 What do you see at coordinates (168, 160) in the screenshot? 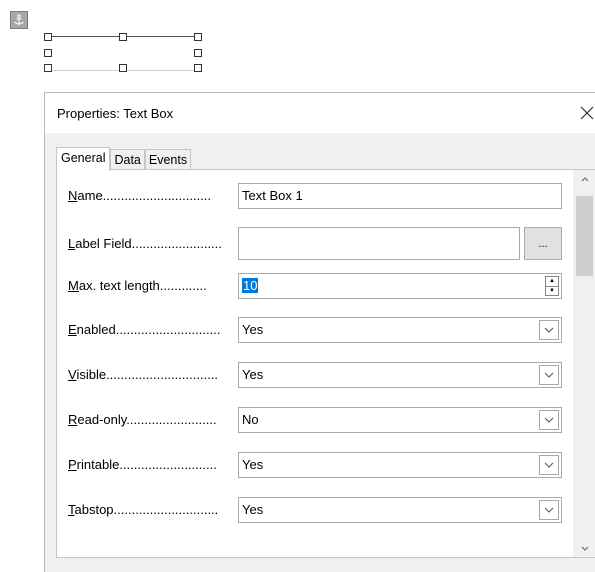
I see `tab-events: Events` at bounding box center [168, 160].